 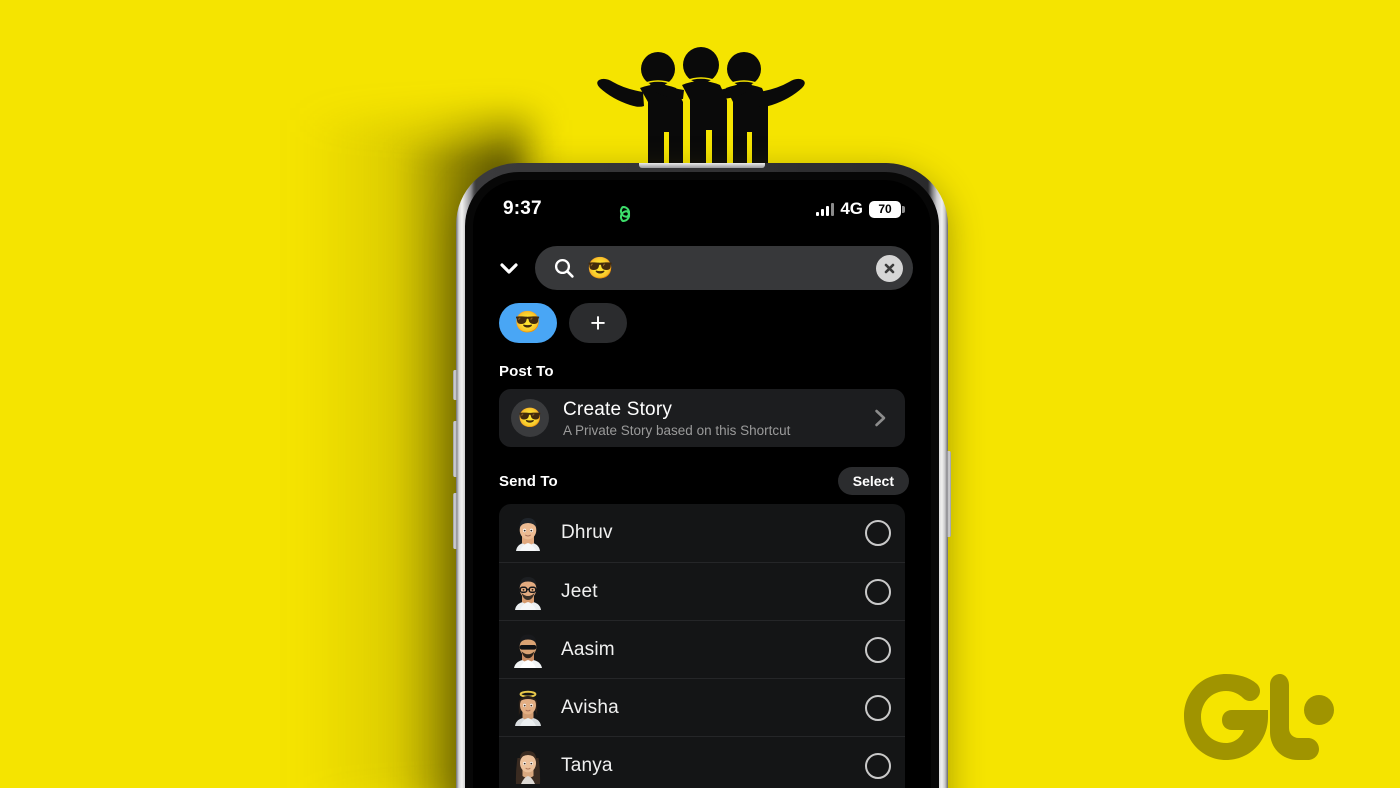 I want to click on bitmoji-tanya, so click(x=528, y=767).